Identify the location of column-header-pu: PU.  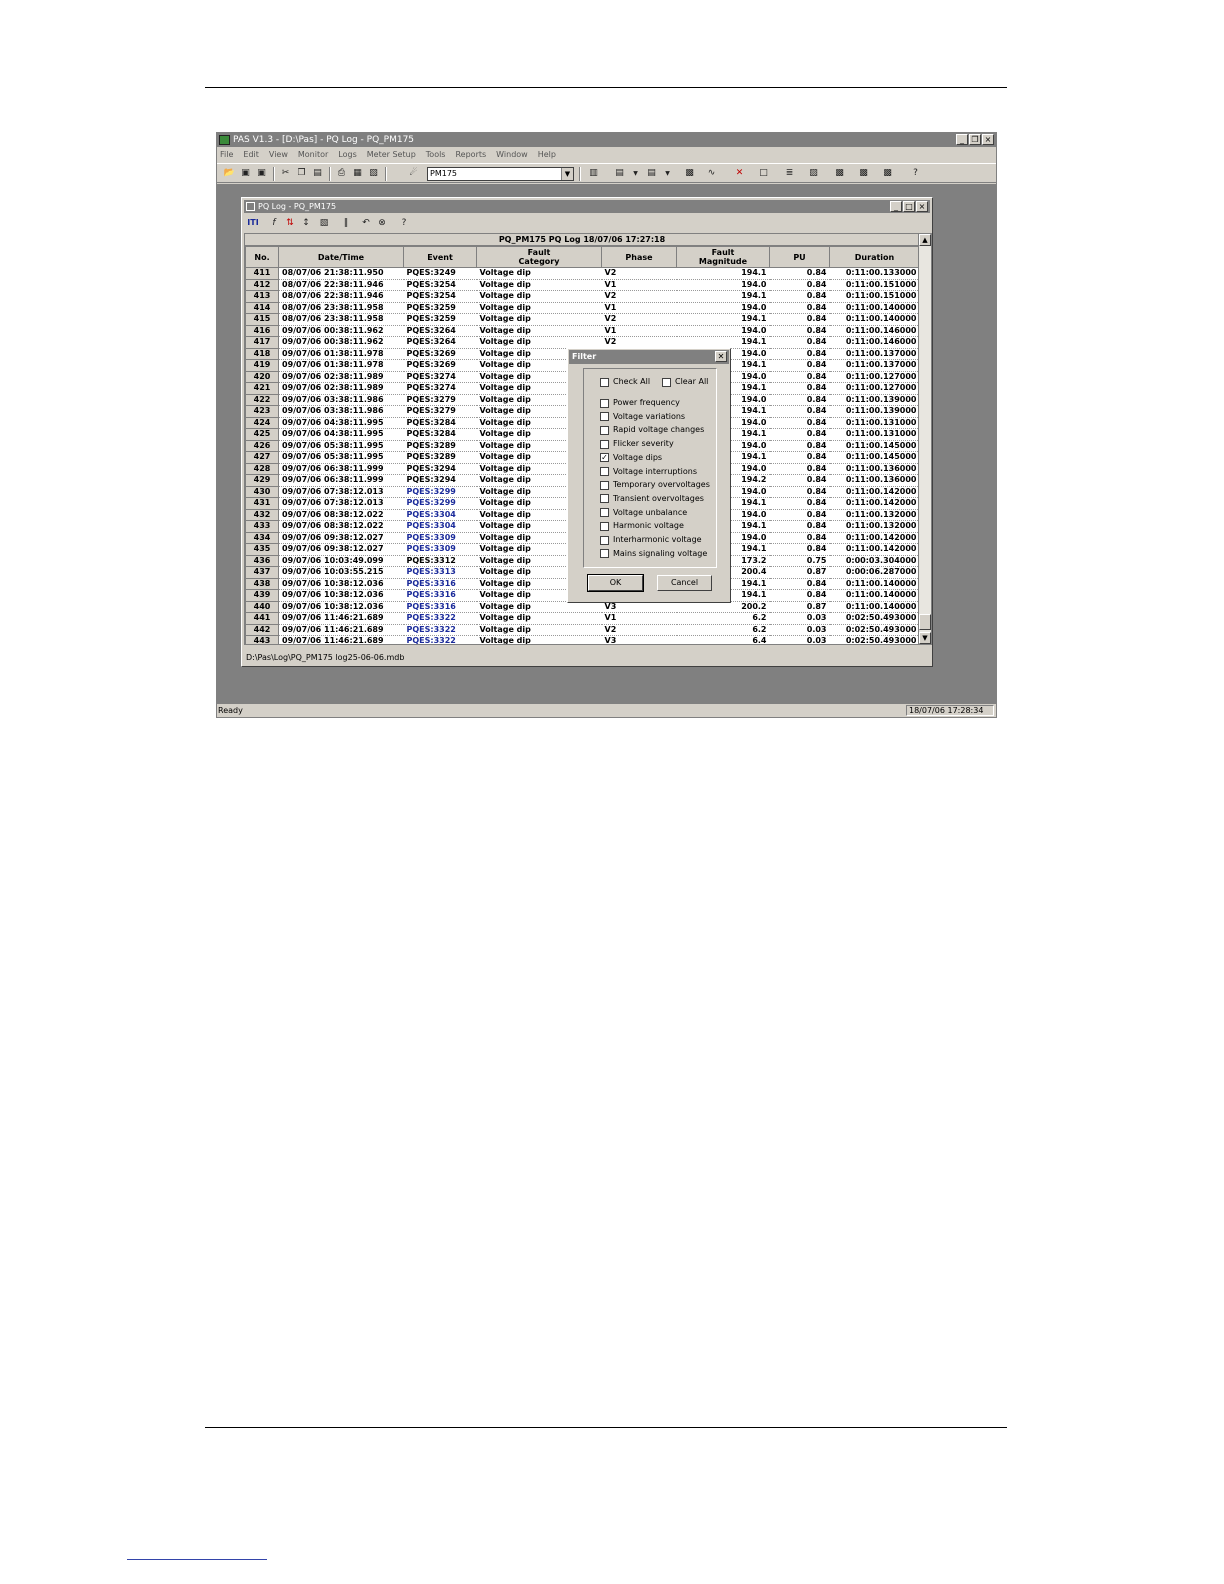
(799, 257).